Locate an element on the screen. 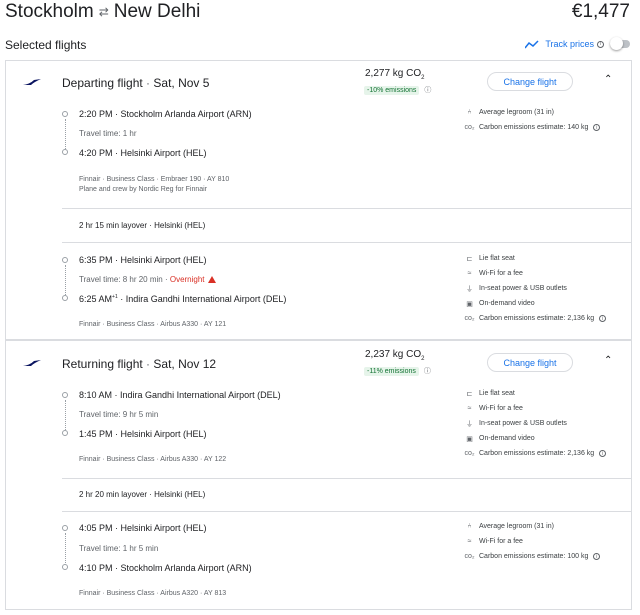  dep-leg1-operated: Plane and crew by Nordic Reg for Finnair is located at coordinates (143, 189).